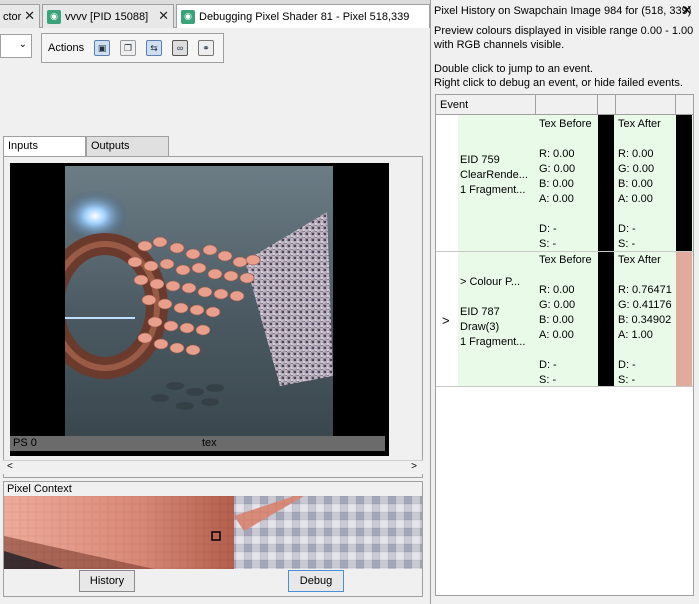 This screenshot has height=604, width=699. What do you see at coordinates (548, 244) in the screenshot?
I see `before-s: S: -` at bounding box center [548, 244].